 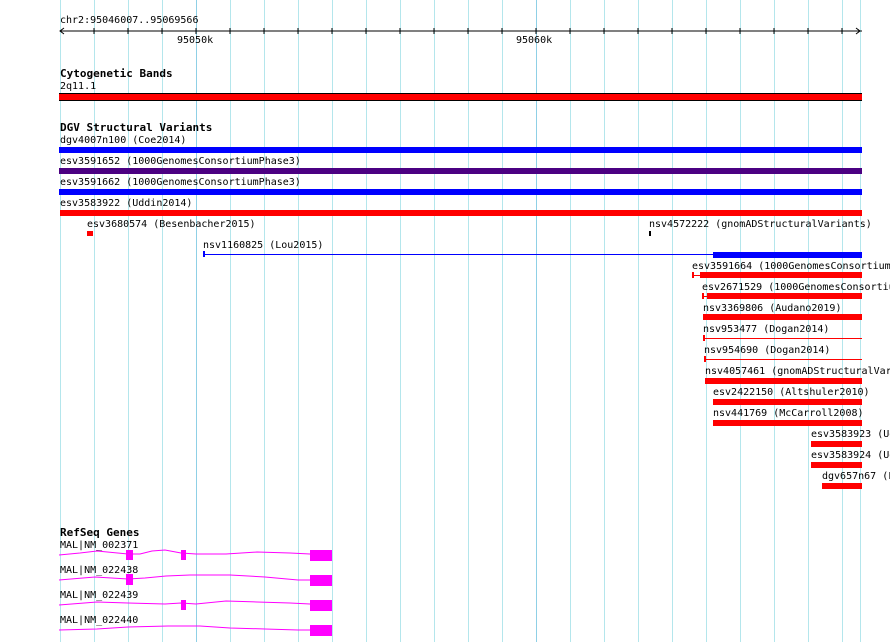 I want to click on feature-label: esv2422150 (Altshuler2010), so click(x=791, y=392).